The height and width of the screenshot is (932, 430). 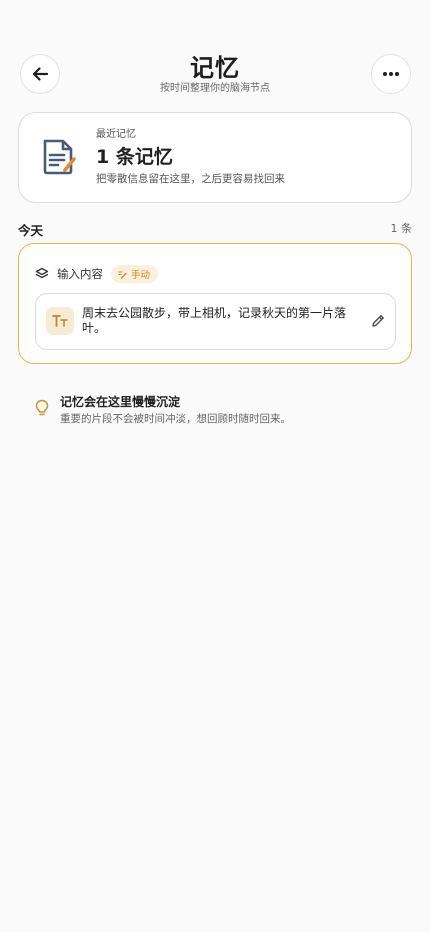 What do you see at coordinates (190, 179) in the screenshot?
I see `summary-hint: 把零散信息留在这里，之后更容易找回来` at bounding box center [190, 179].